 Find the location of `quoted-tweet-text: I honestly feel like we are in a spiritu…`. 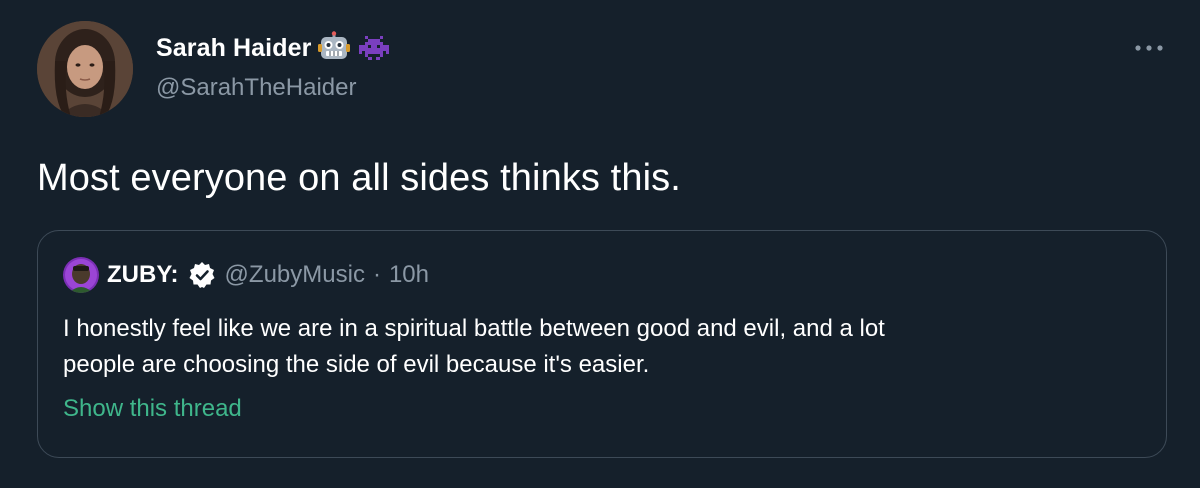

quoted-tweet-text: I honestly feel like we are in a spiritu… is located at coordinates (603, 347).